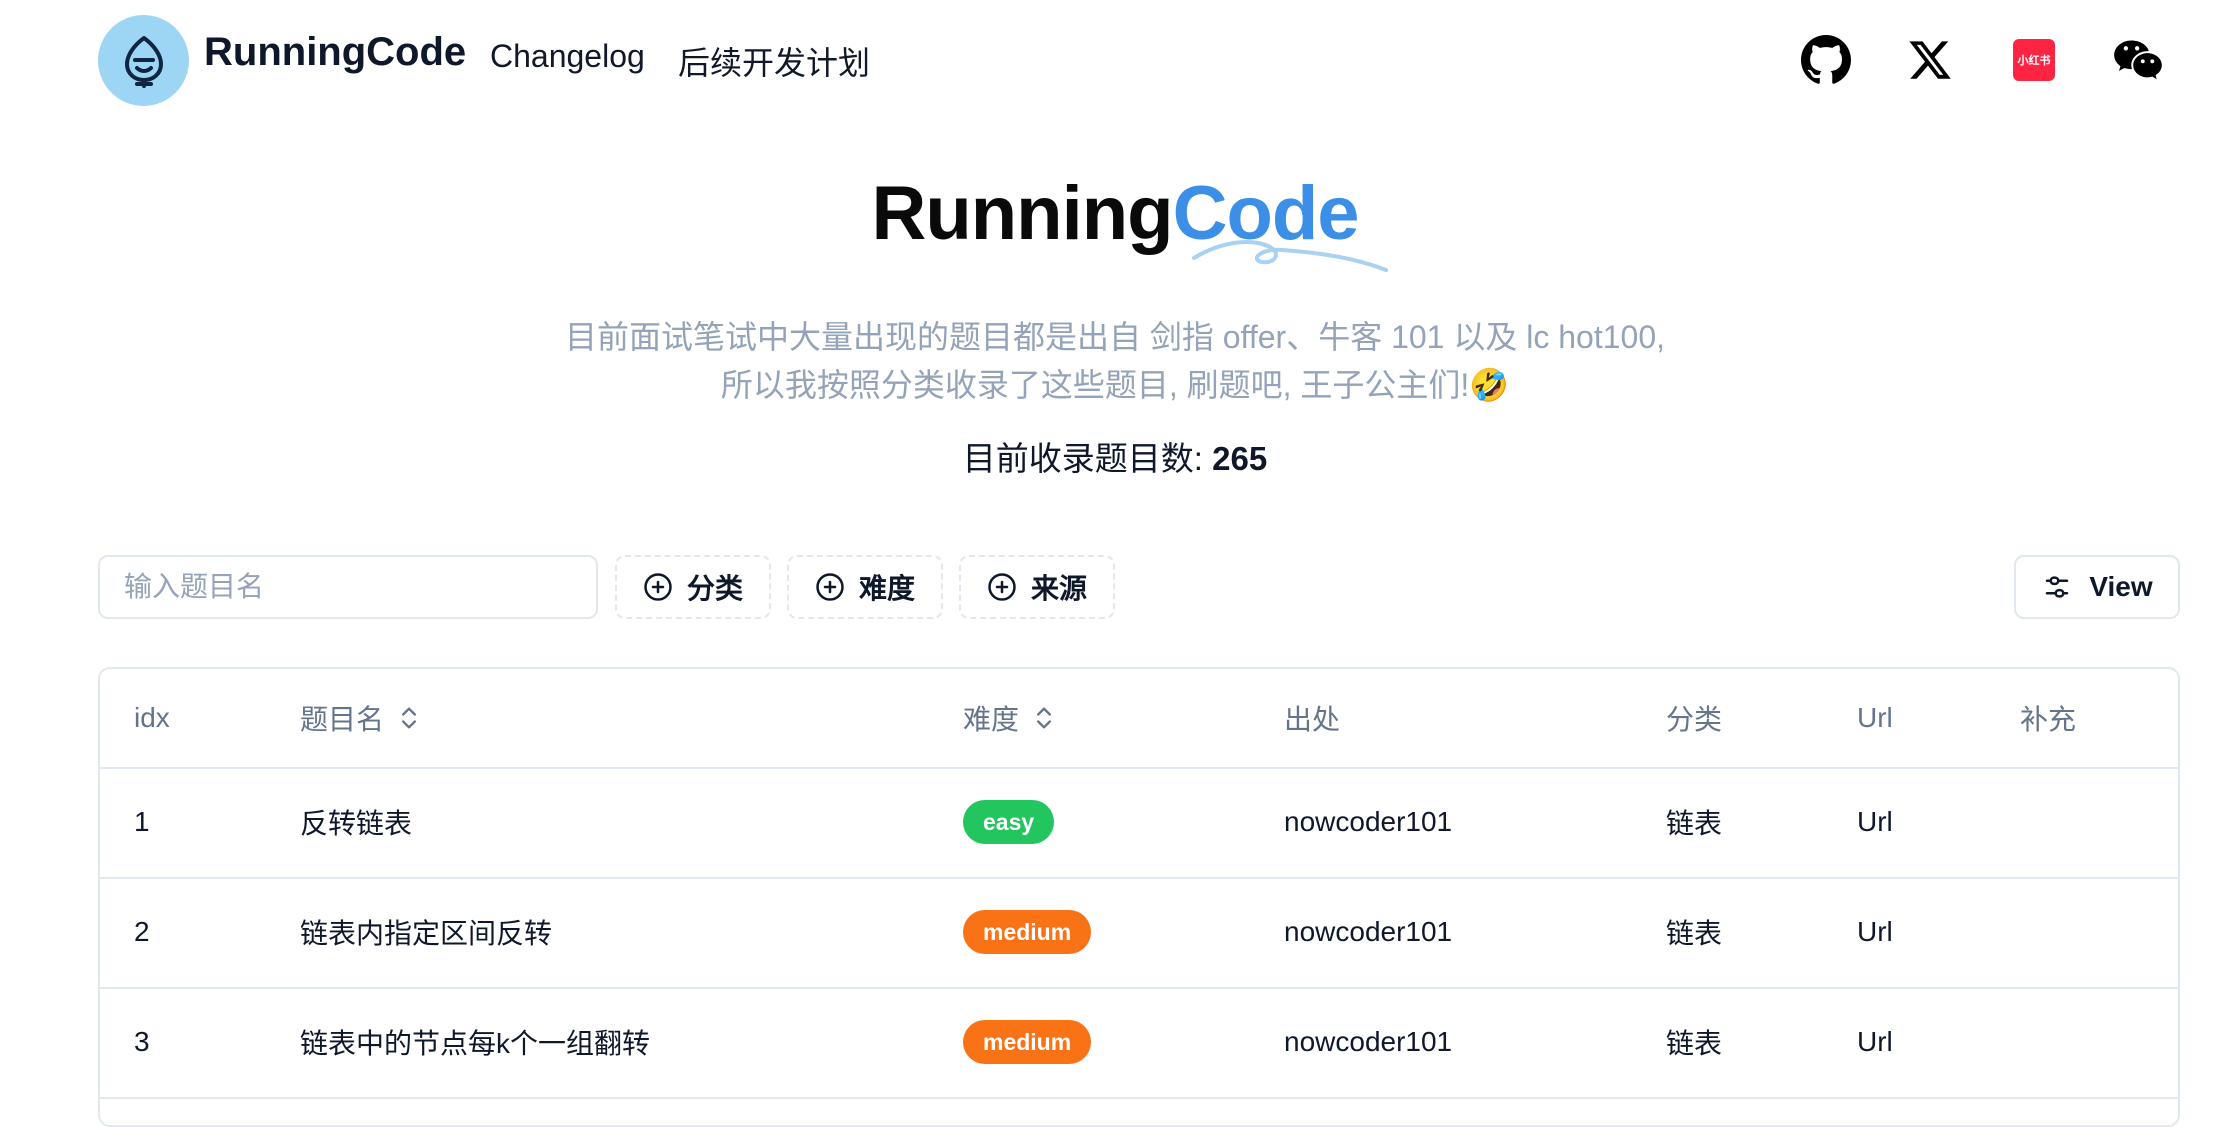 Image resolution: width=2230 pixels, height=1127 pixels. I want to click on x-icon, so click(1930, 60).